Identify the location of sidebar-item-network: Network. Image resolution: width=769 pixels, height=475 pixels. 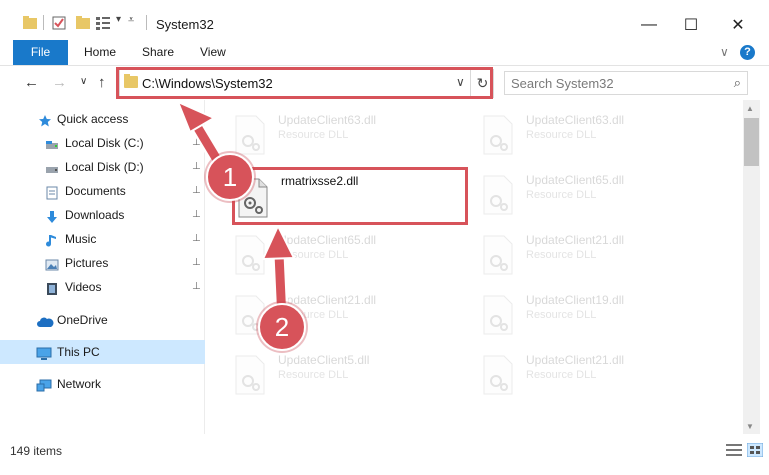
(102, 384).